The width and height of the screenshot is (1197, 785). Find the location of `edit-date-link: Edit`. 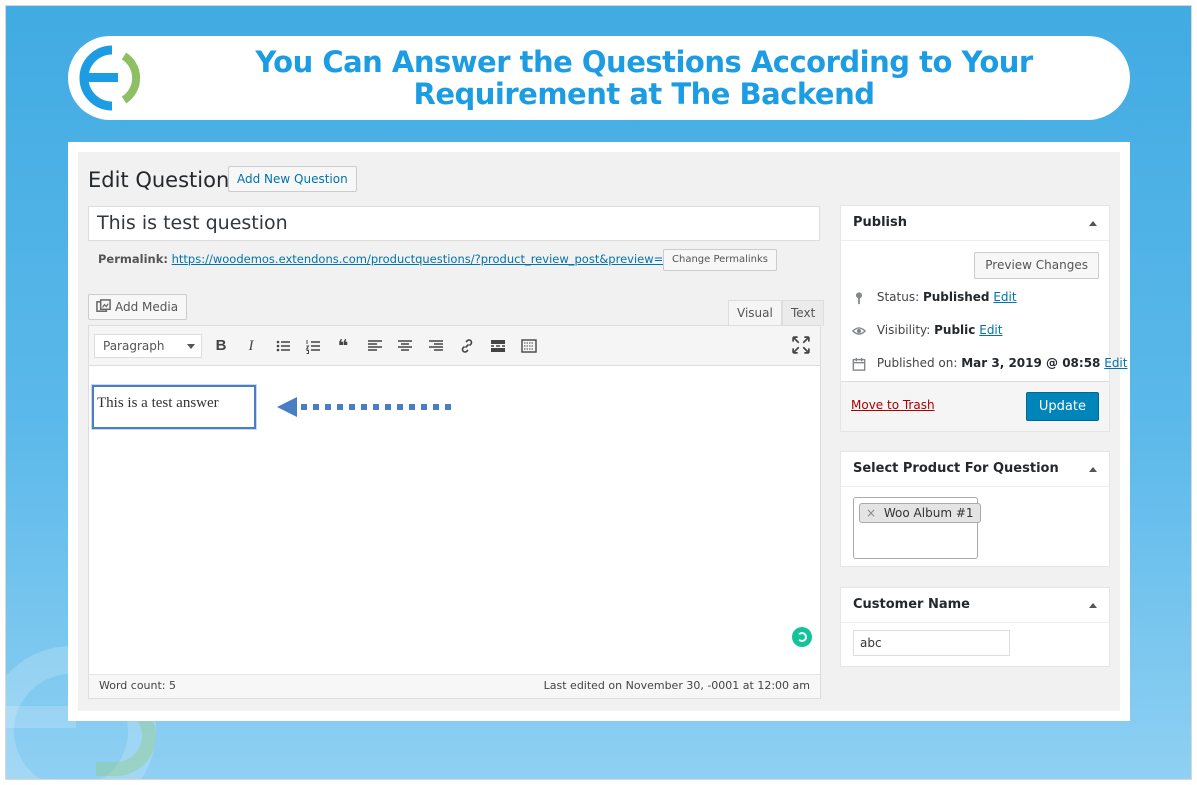

edit-date-link: Edit is located at coordinates (1115, 363).